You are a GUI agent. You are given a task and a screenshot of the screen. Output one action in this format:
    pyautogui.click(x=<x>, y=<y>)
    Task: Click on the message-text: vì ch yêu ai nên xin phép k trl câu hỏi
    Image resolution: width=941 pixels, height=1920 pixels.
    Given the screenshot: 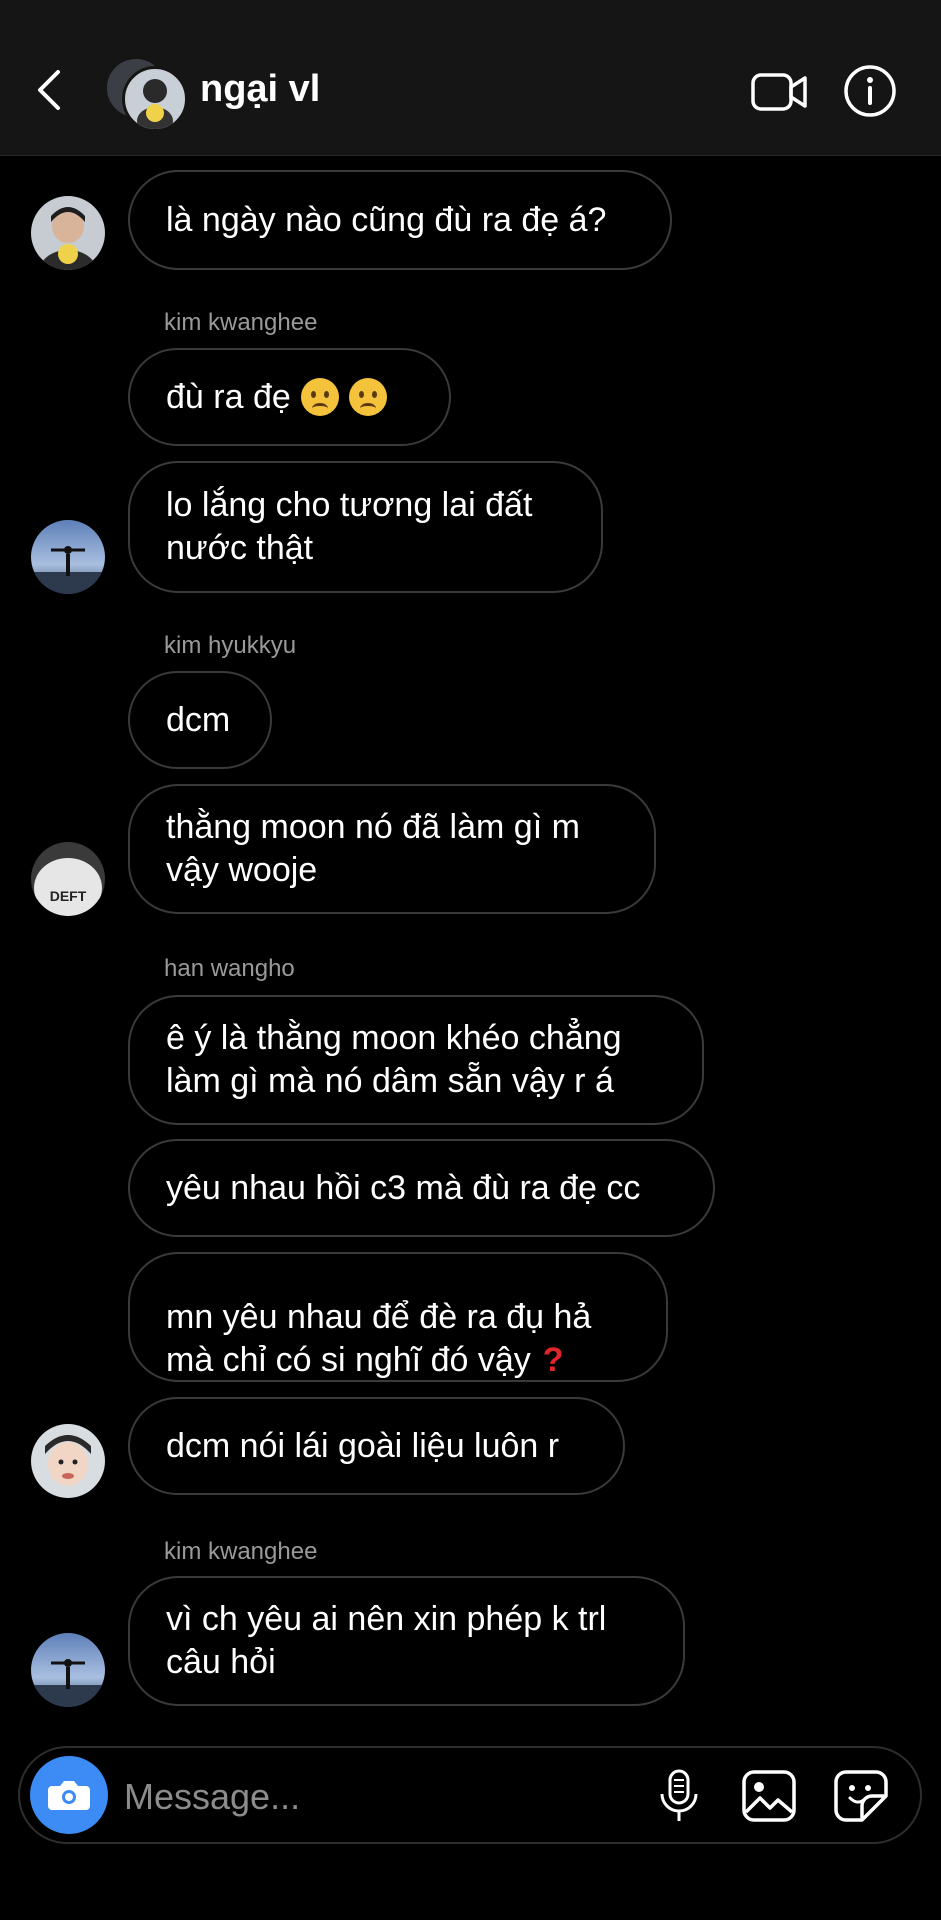 What is the action you would take?
    pyautogui.click(x=386, y=1640)
    